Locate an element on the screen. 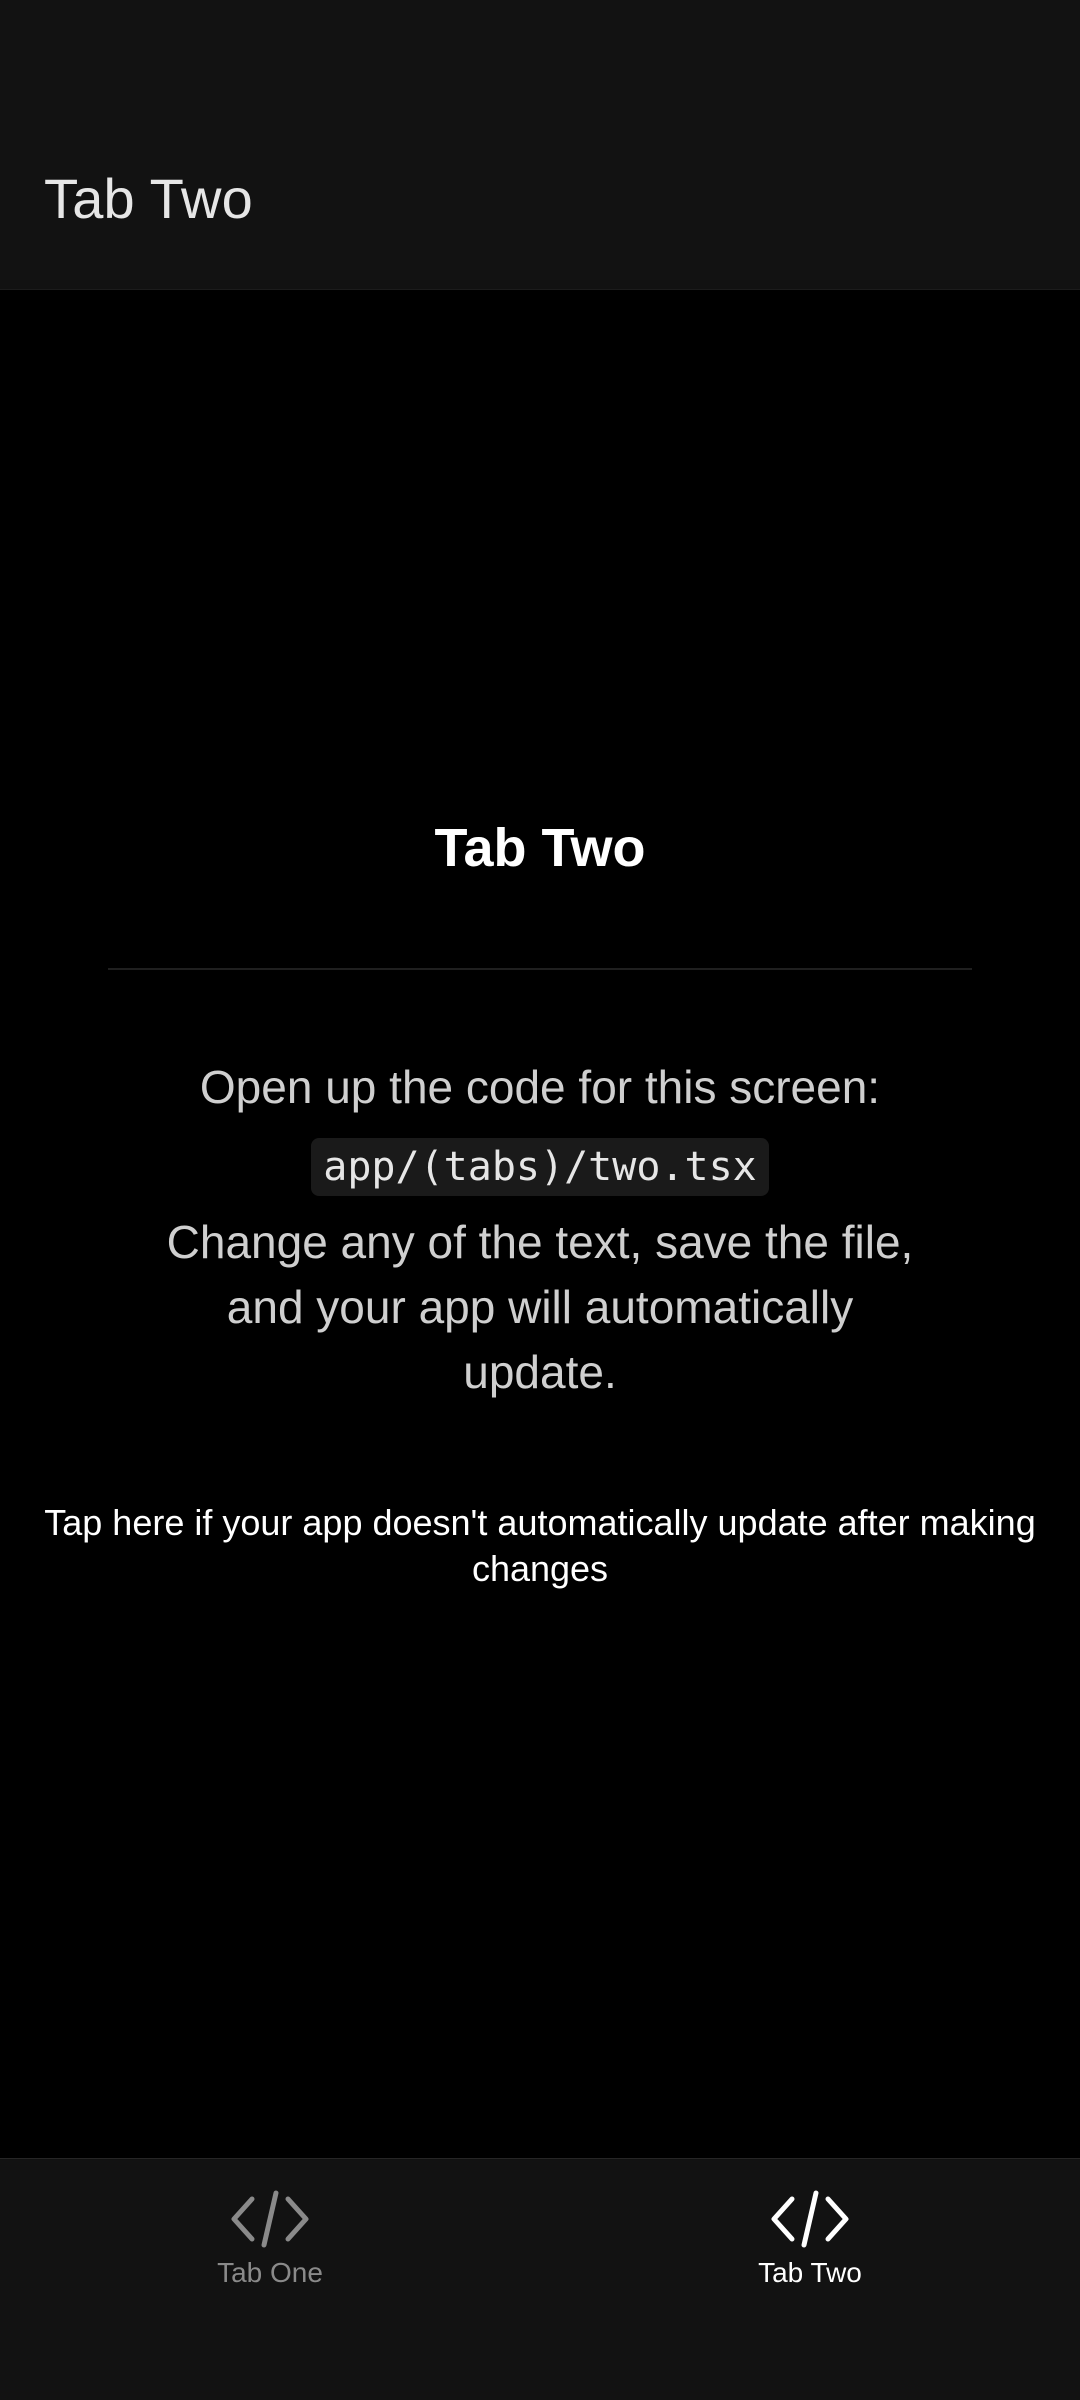  header-title: Tab Two is located at coordinates (148, 198).